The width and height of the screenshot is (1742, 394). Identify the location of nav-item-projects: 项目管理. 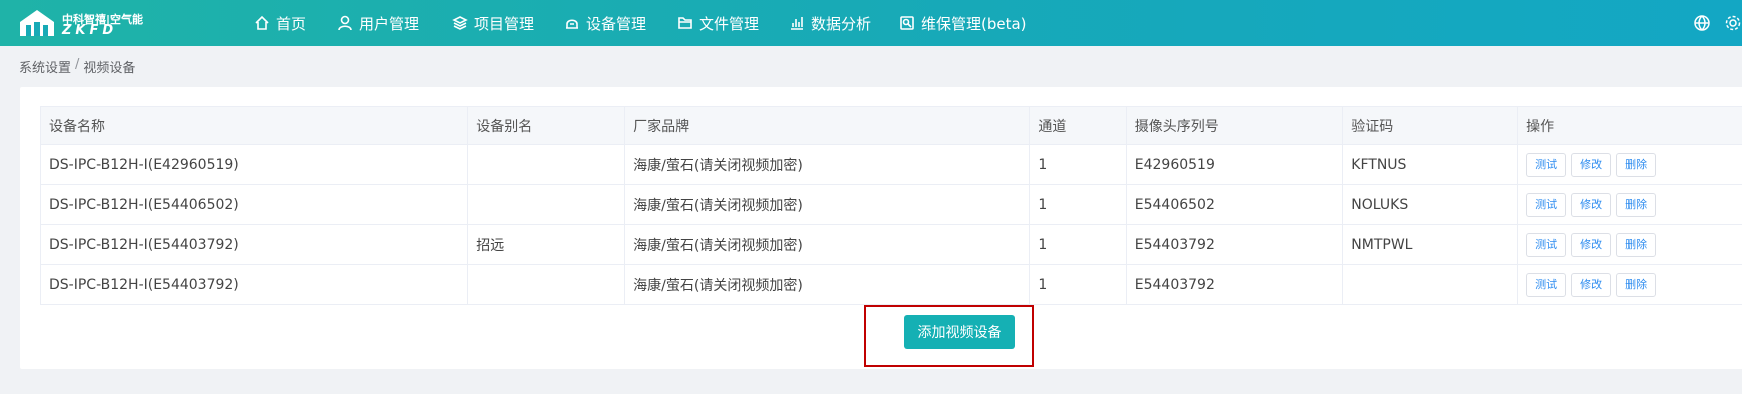
(493, 23).